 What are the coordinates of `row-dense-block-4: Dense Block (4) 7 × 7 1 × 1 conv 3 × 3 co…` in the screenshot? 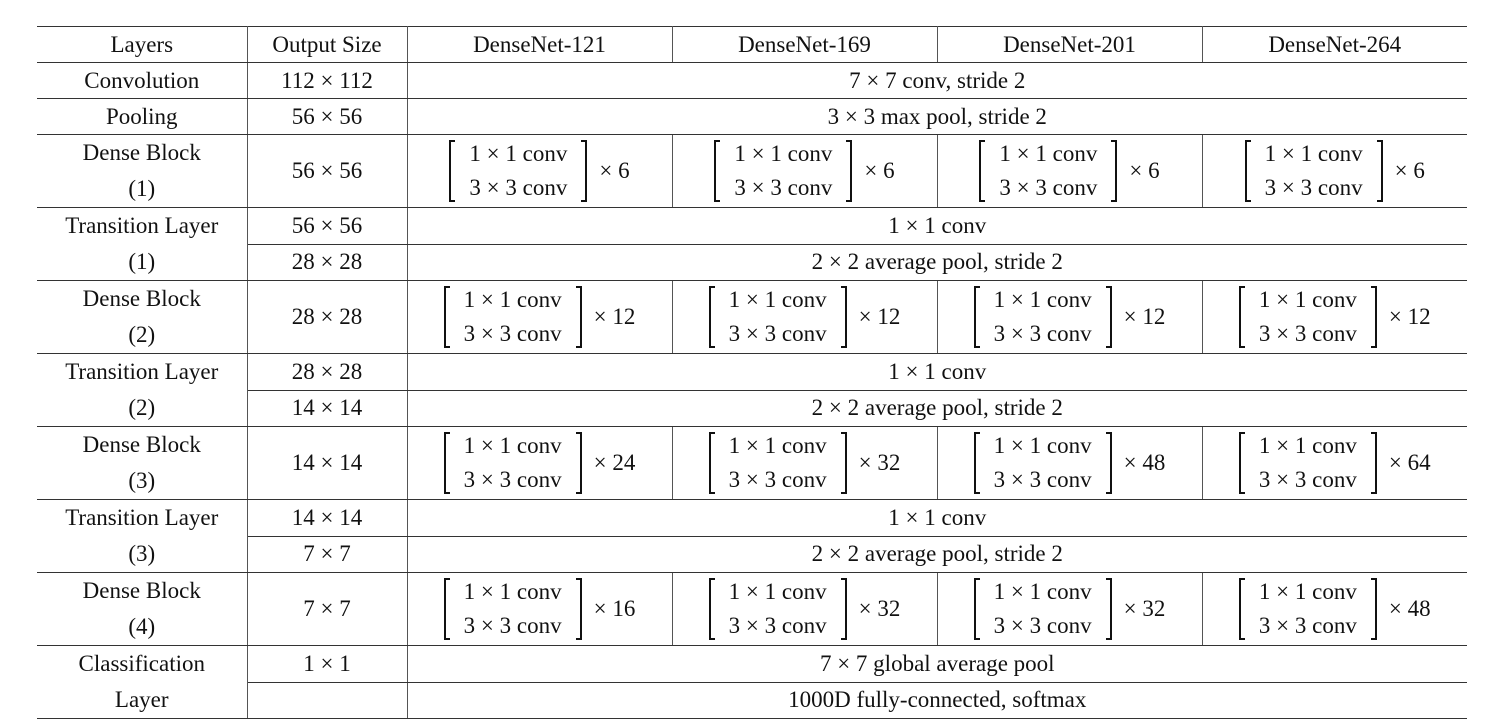 It's located at (752, 609).